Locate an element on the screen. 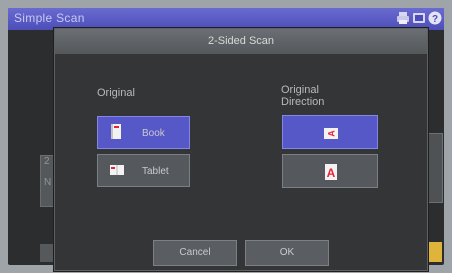 Image resolution: width=452 pixels, height=273 pixels. printer-icon is located at coordinates (403, 18).